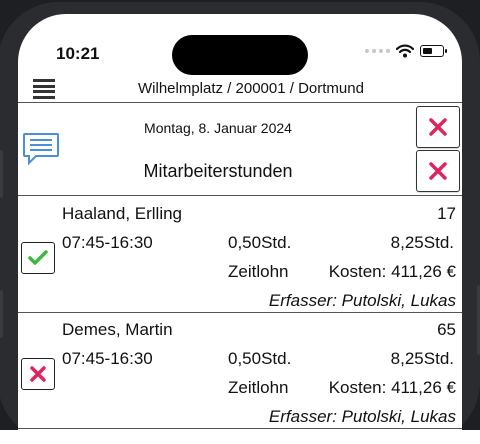 Image resolution: width=480 pixels, height=444 pixels. Describe the element at coordinates (44, 89) in the screenshot. I see `menu-icon` at that location.